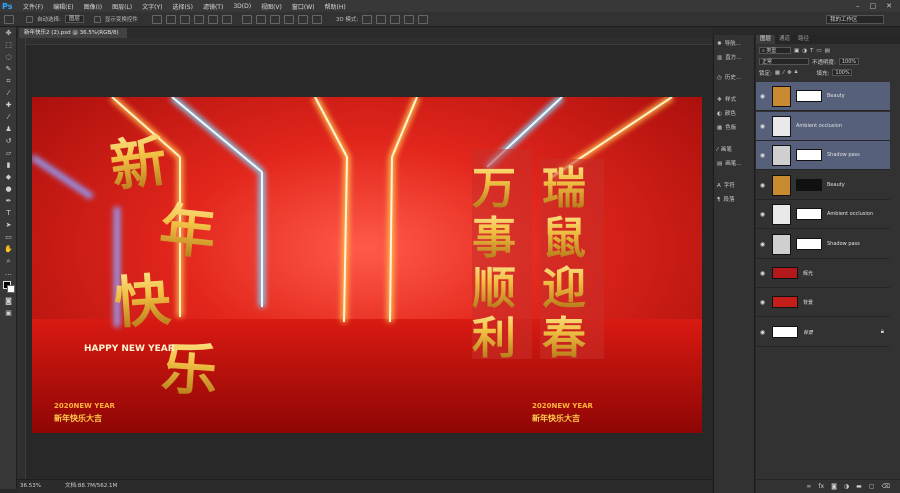  What do you see at coordinates (848, 61) in the screenshot?
I see `opacity-input: 100%` at bounding box center [848, 61].